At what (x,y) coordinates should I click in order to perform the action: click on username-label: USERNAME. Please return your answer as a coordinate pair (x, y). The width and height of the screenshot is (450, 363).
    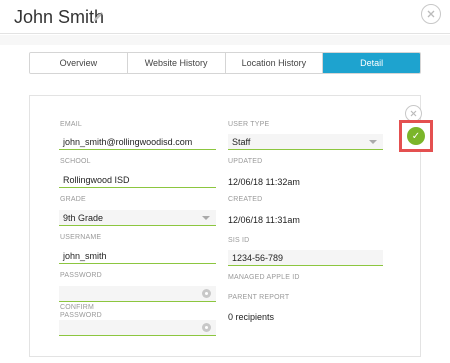
    Looking at the image, I should click on (81, 237).